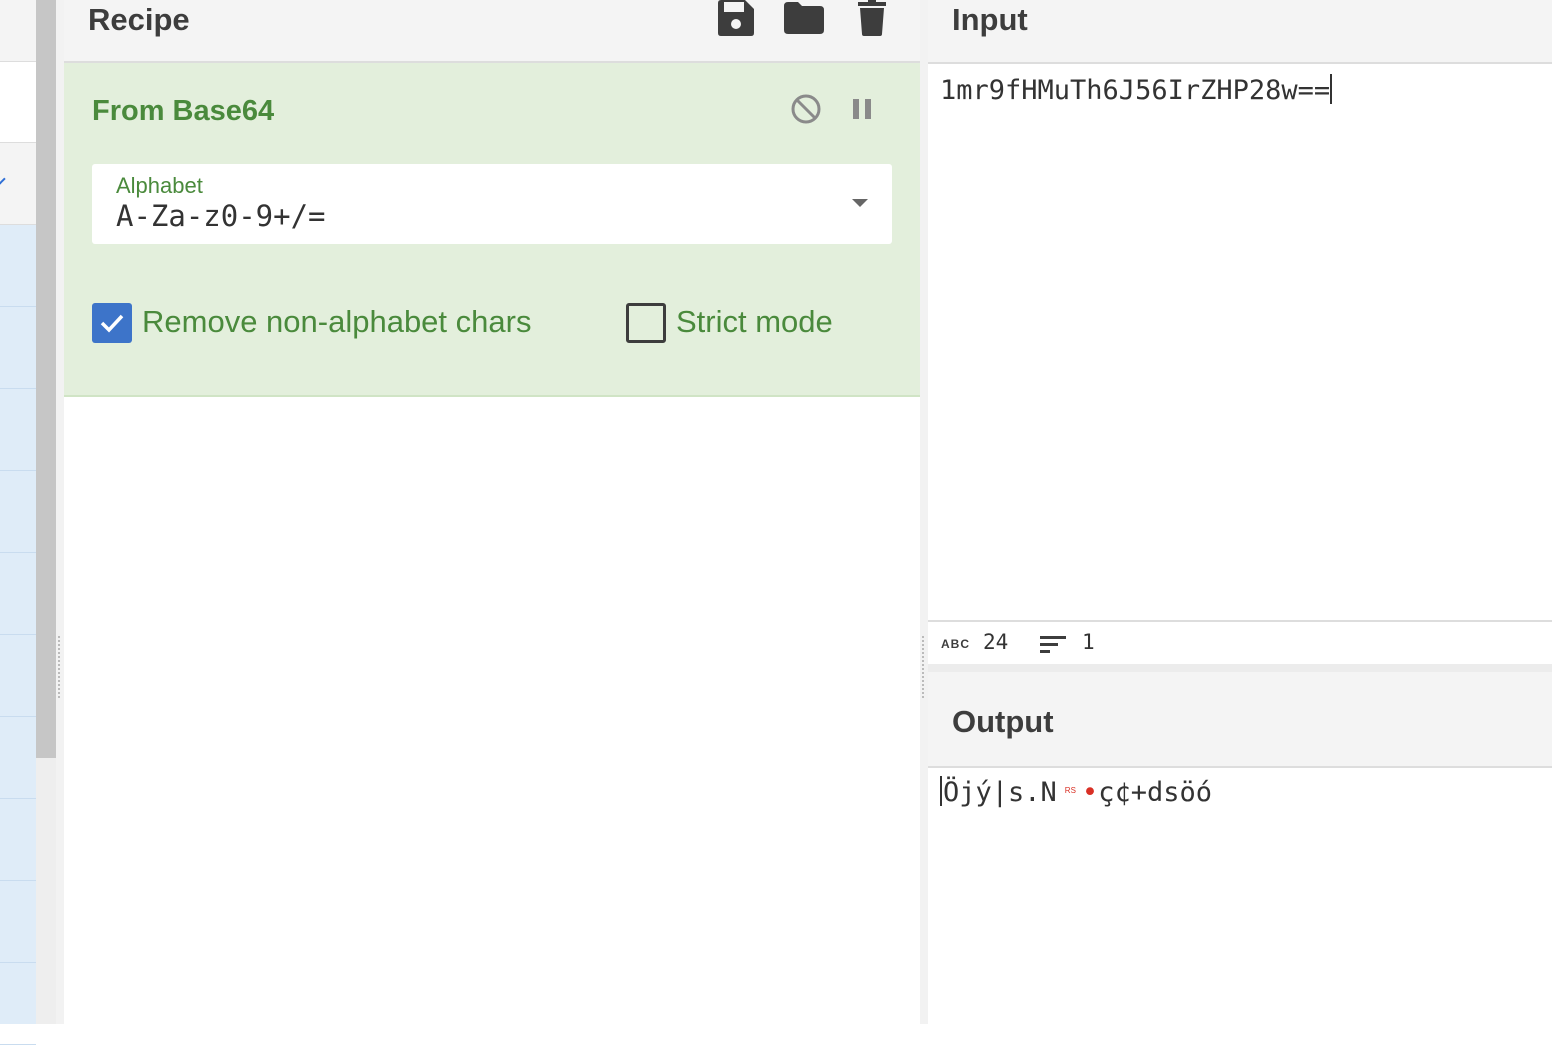 This screenshot has width=1552, height=1045. I want to click on folder-icon, so click(804, 18).